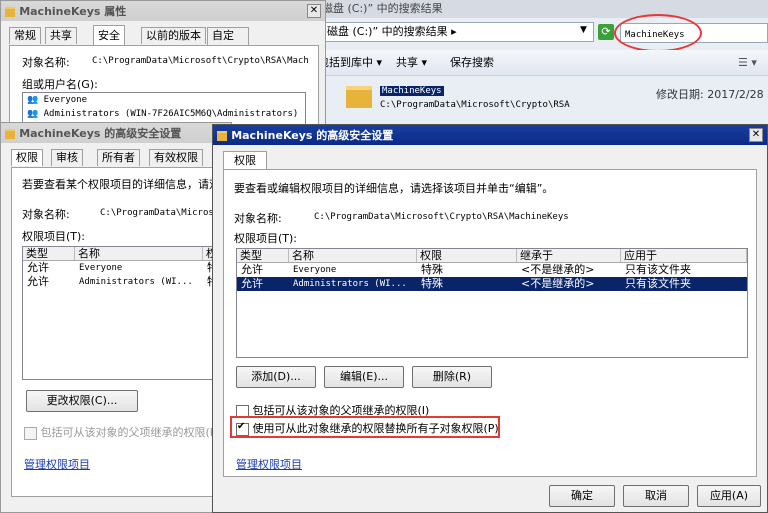 This screenshot has height=513, width=768. I want to click on explorer-addressbar: 磁盘 (C:)” 中的搜索结果 ▸, so click(458, 32).